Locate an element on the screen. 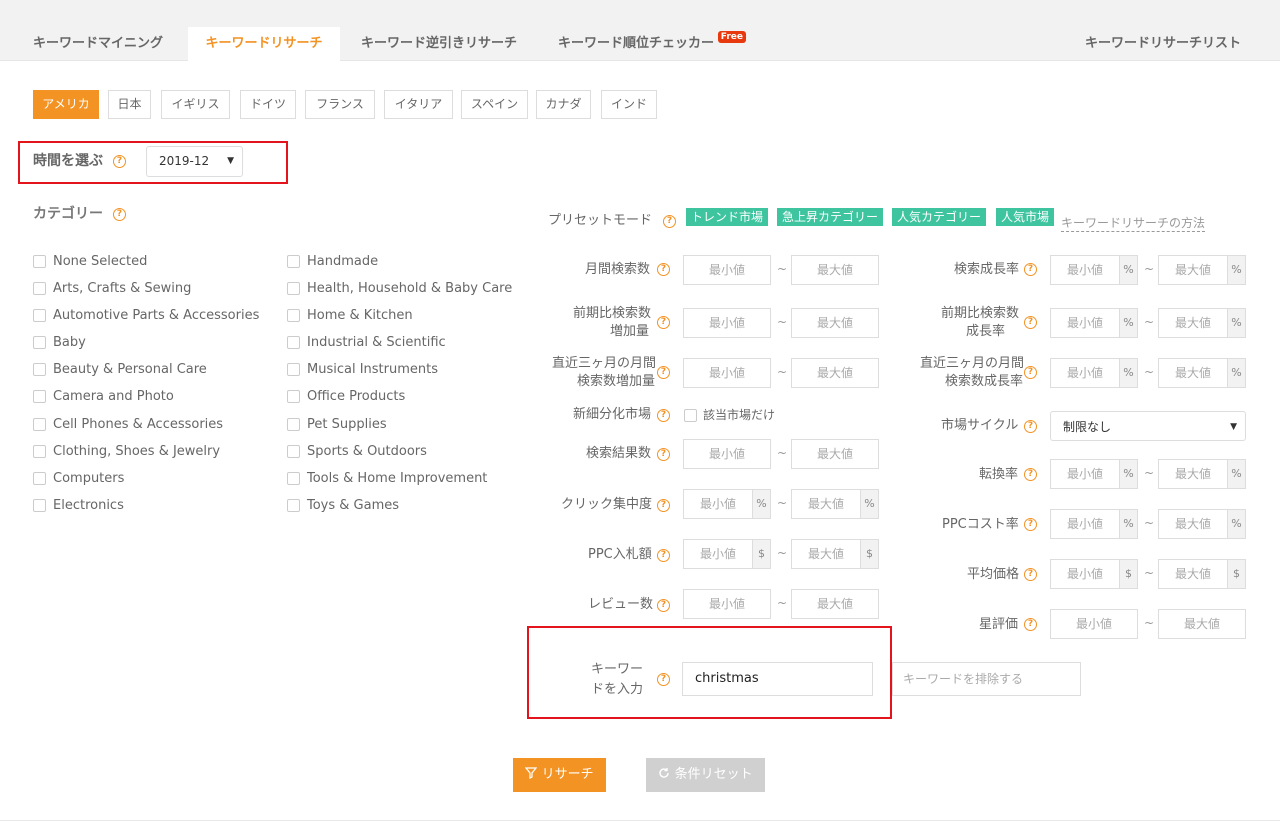 The width and height of the screenshot is (1280, 822). tab-rank-checker: キーワード順位チェッカー Free is located at coordinates (644, 44).